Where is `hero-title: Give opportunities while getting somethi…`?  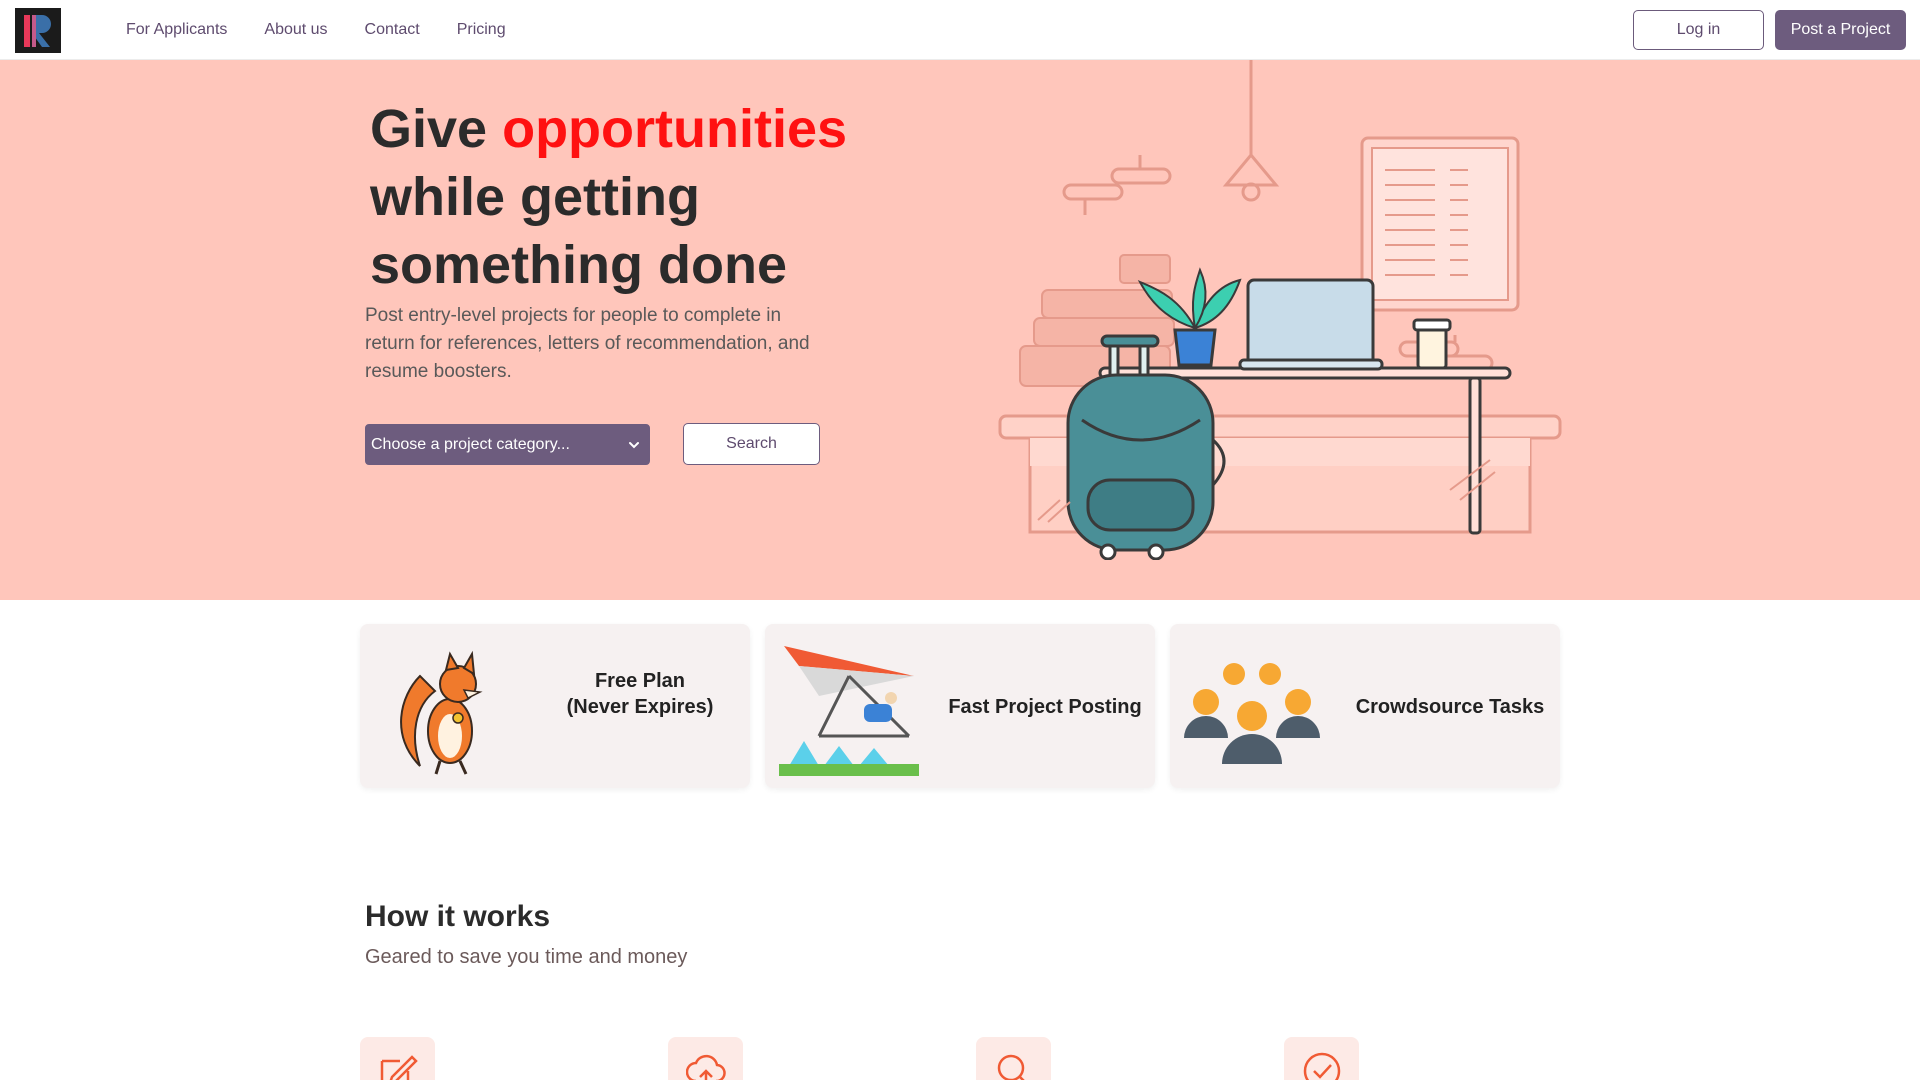
hero-title: Give opportunities while getting somethi… is located at coordinates (620, 197).